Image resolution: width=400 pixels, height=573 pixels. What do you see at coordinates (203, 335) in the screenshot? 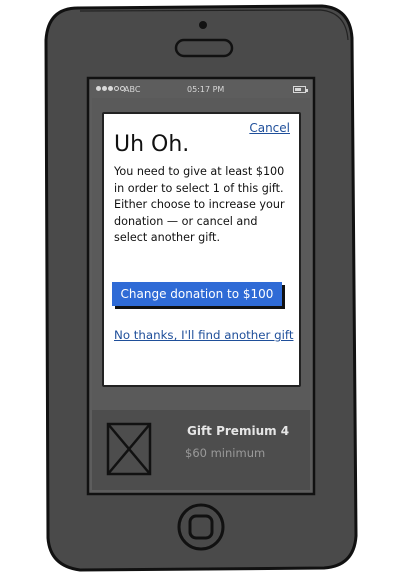
I see `find-another-gift-link: No thanks, I'll find another gift` at bounding box center [203, 335].